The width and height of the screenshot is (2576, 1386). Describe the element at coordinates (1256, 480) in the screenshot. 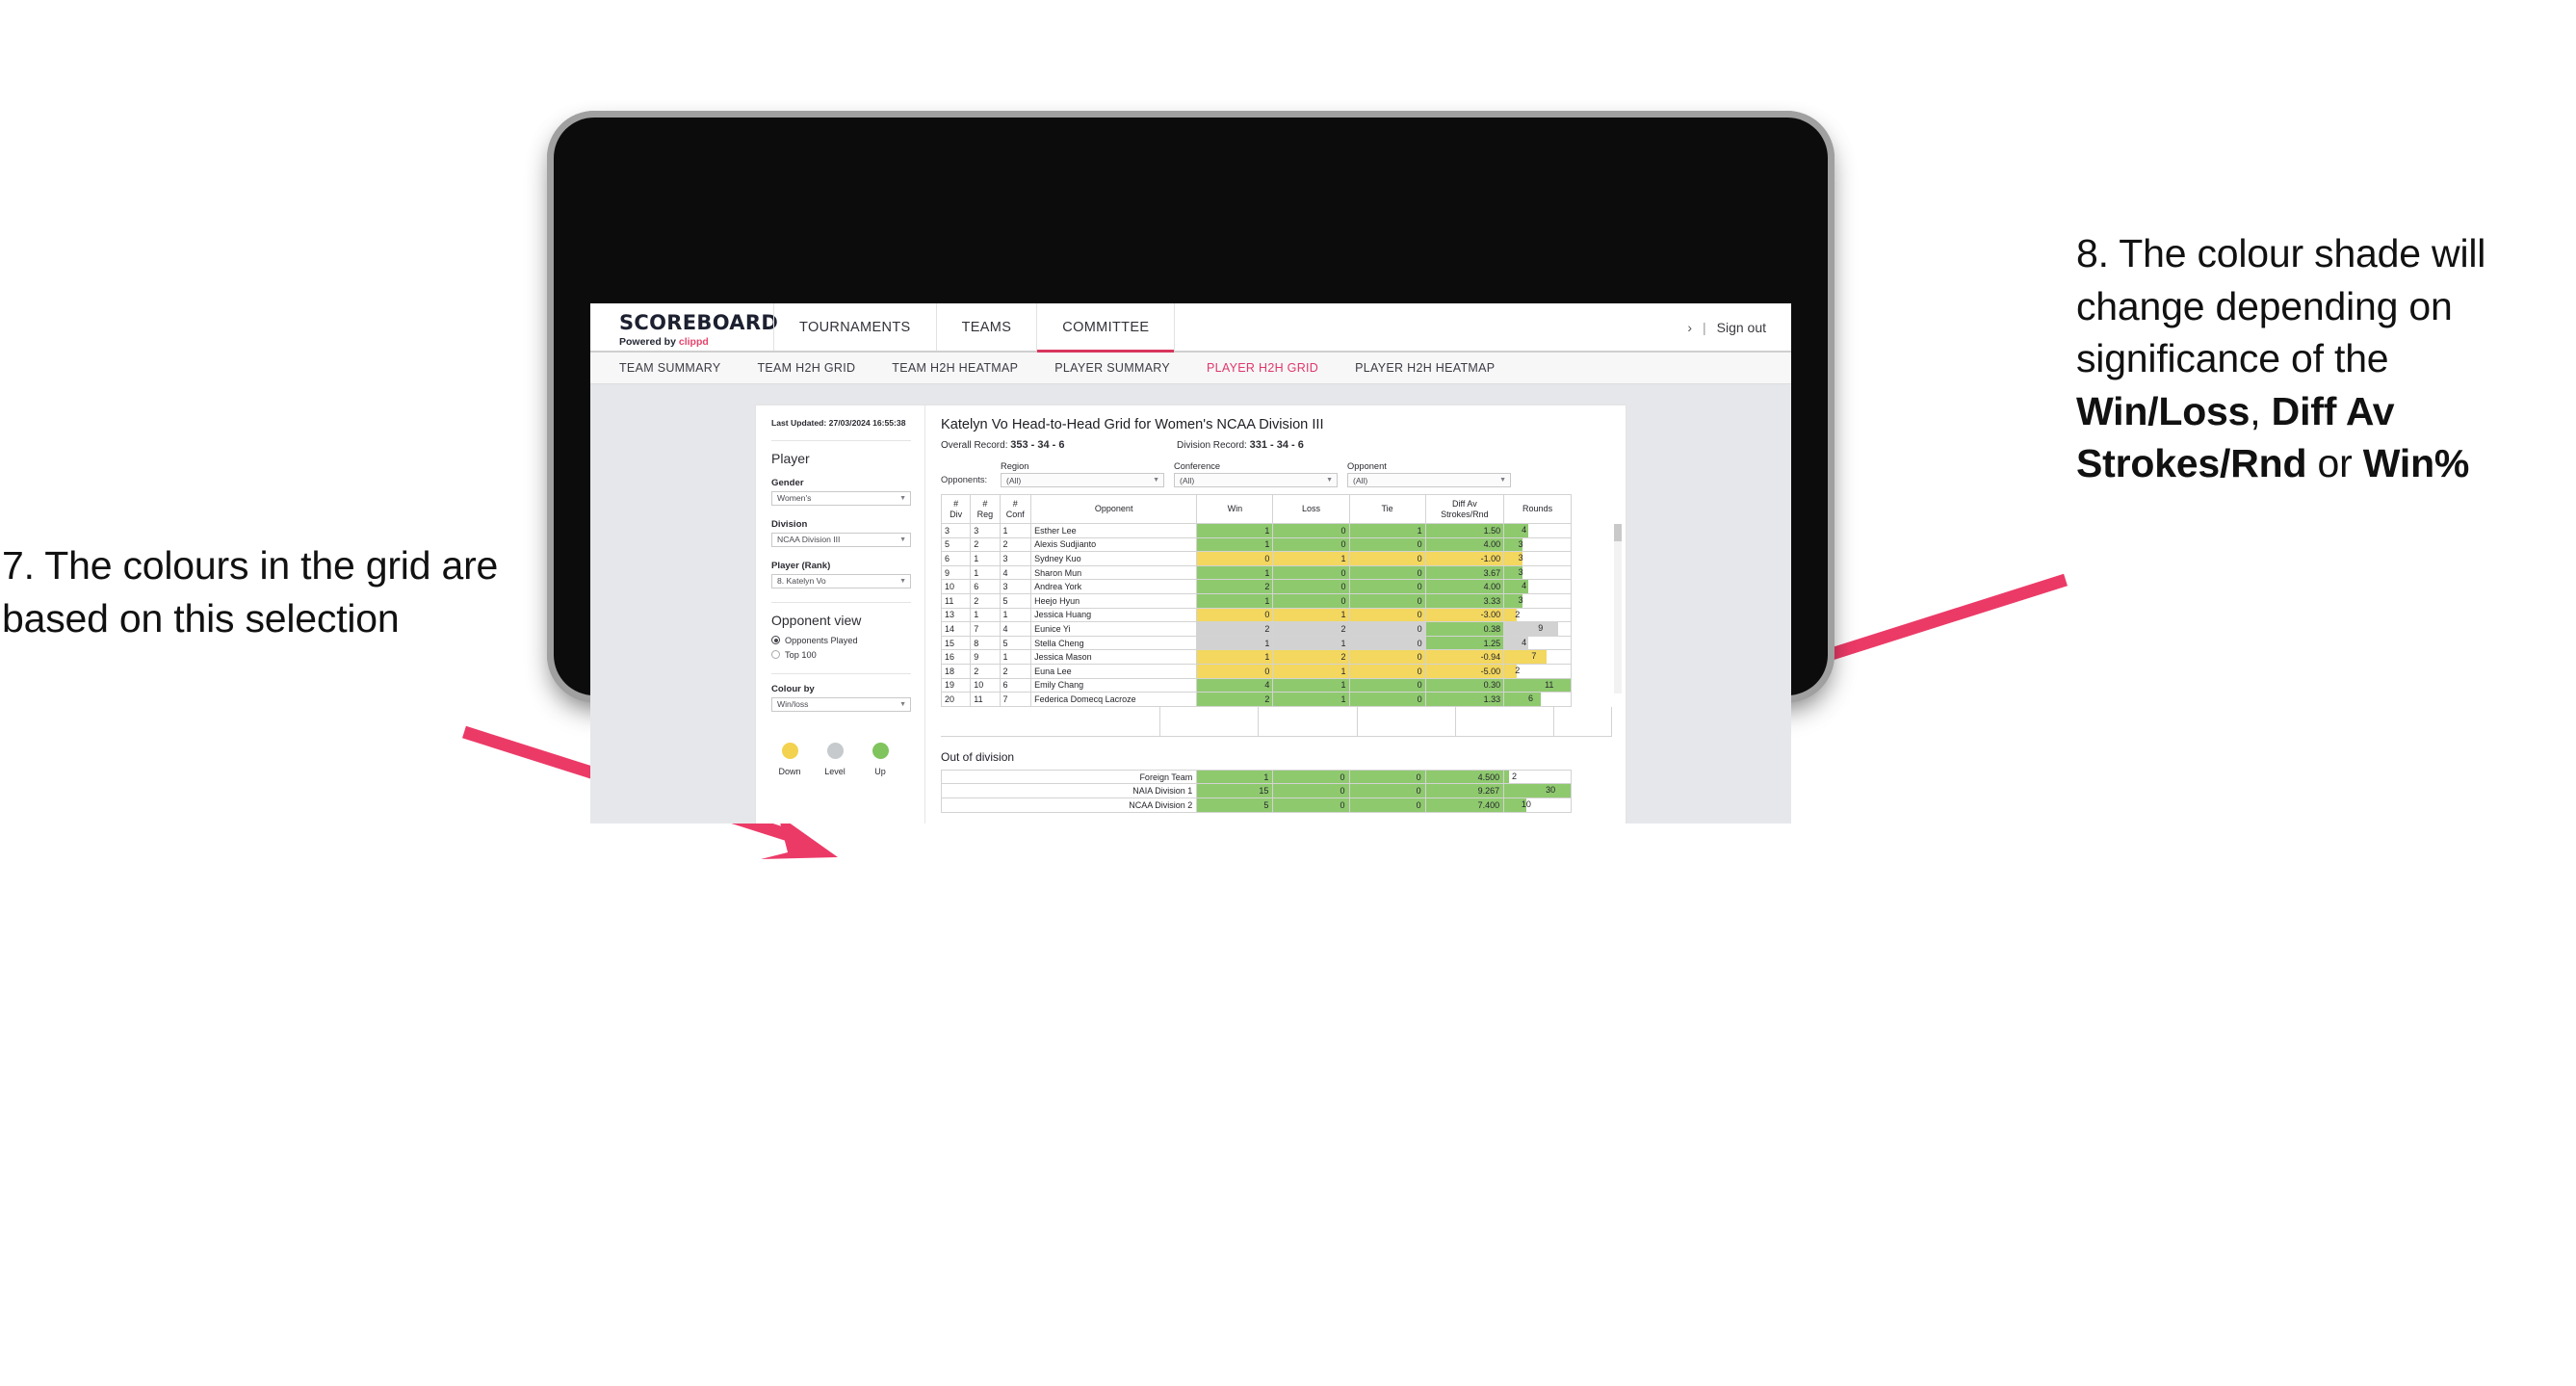

I see `conference-select: (All) ▼` at that location.